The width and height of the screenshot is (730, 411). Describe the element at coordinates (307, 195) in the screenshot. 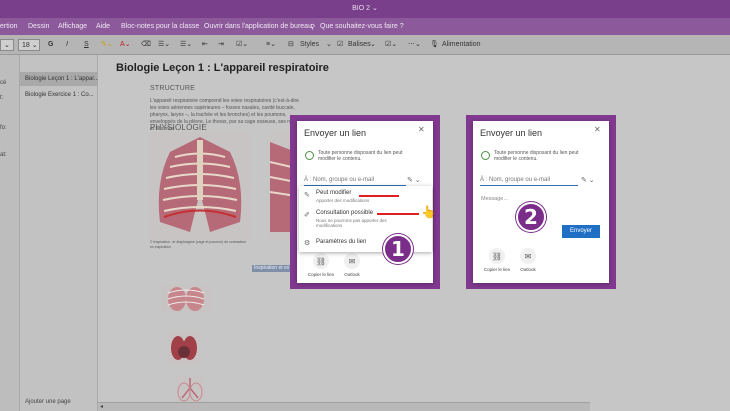

I see `edit-icon: ✎` at that location.